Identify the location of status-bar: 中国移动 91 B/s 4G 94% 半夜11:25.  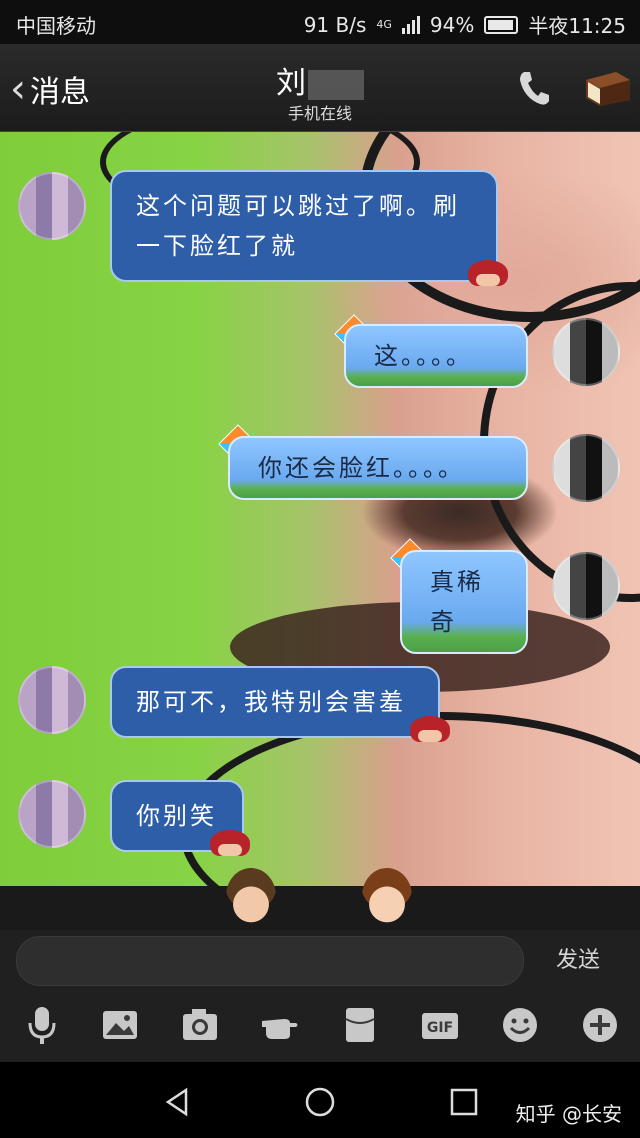
(320, 22).